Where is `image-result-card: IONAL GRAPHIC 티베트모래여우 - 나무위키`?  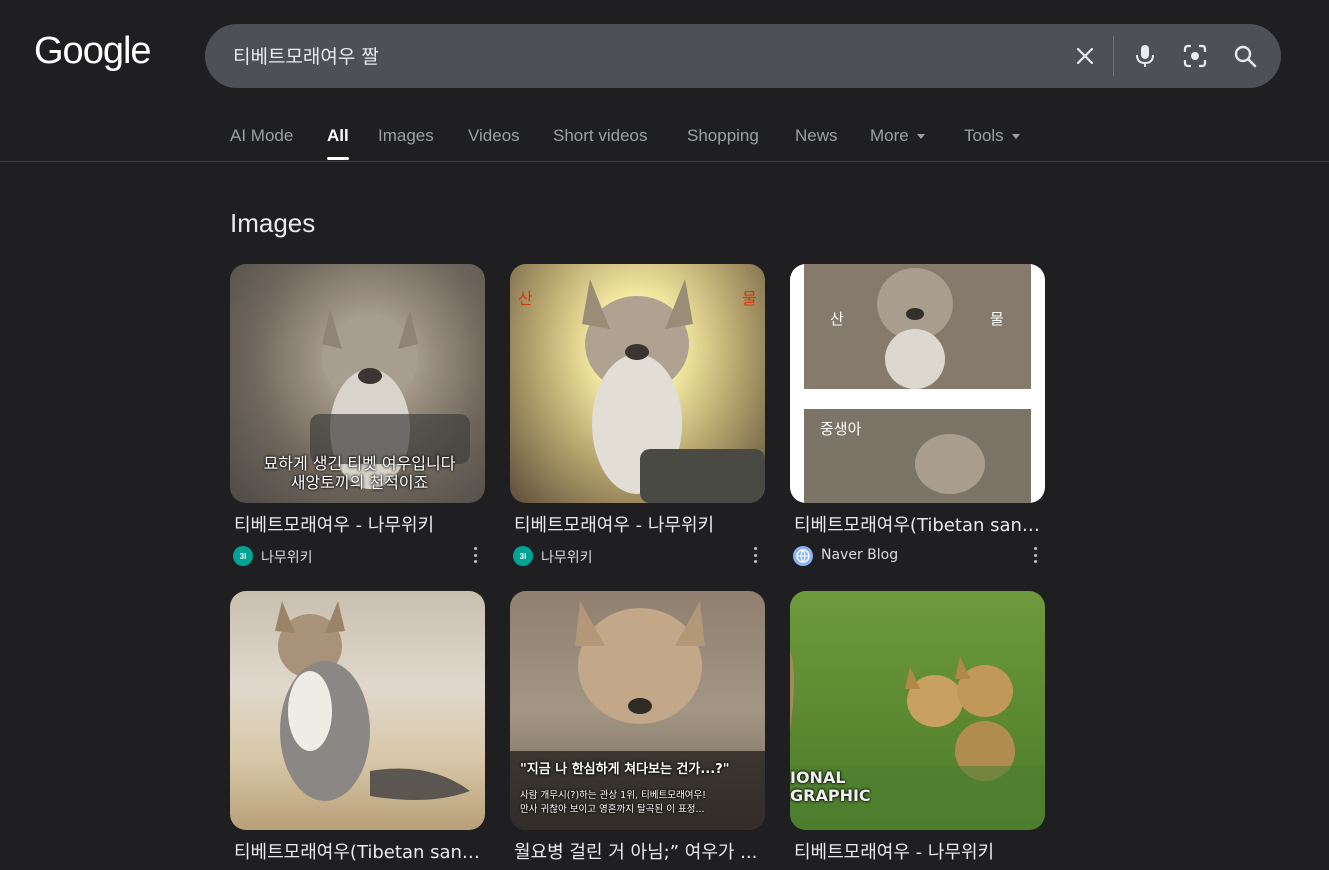
image-result-card: IONAL GRAPHIC 티베트모래여우 - 나무위키 is located at coordinates (917, 727).